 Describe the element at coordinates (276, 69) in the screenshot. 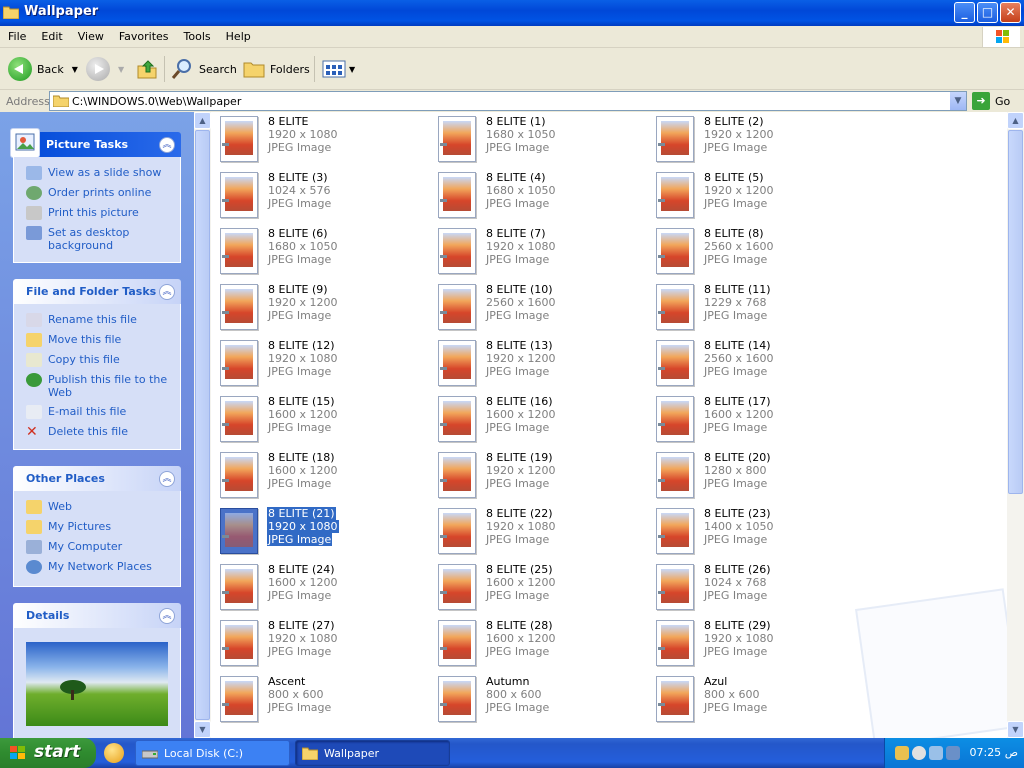

I see `folders-button: Folders` at that location.